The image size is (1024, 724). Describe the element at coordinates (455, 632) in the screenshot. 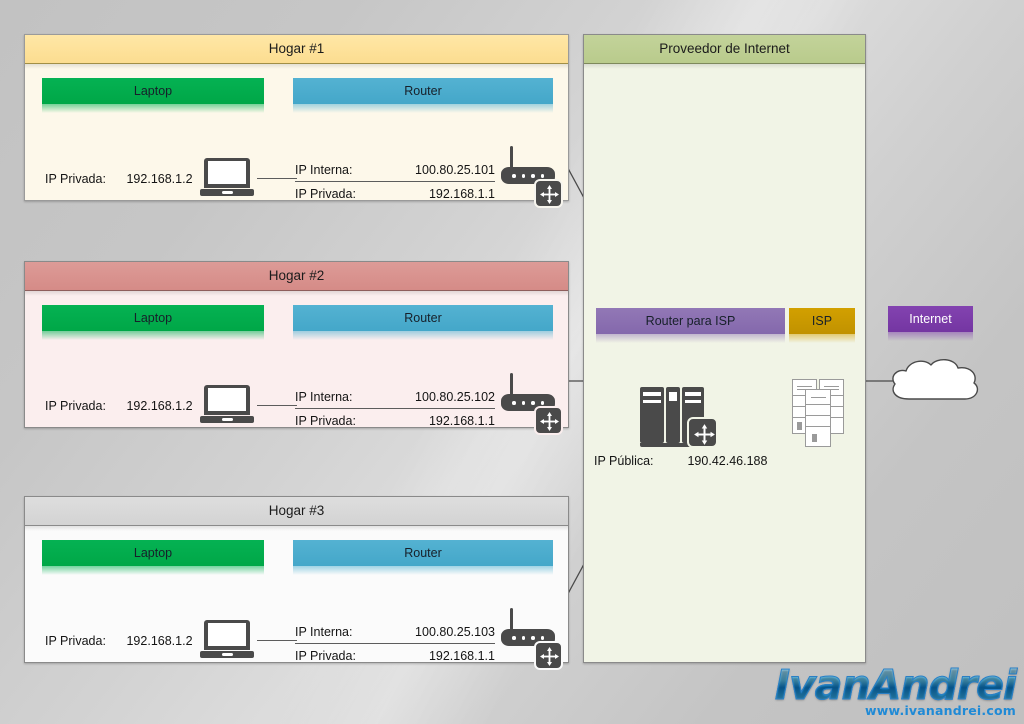

I see `home-3-router-internal-value: 100.80.25.103` at that location.